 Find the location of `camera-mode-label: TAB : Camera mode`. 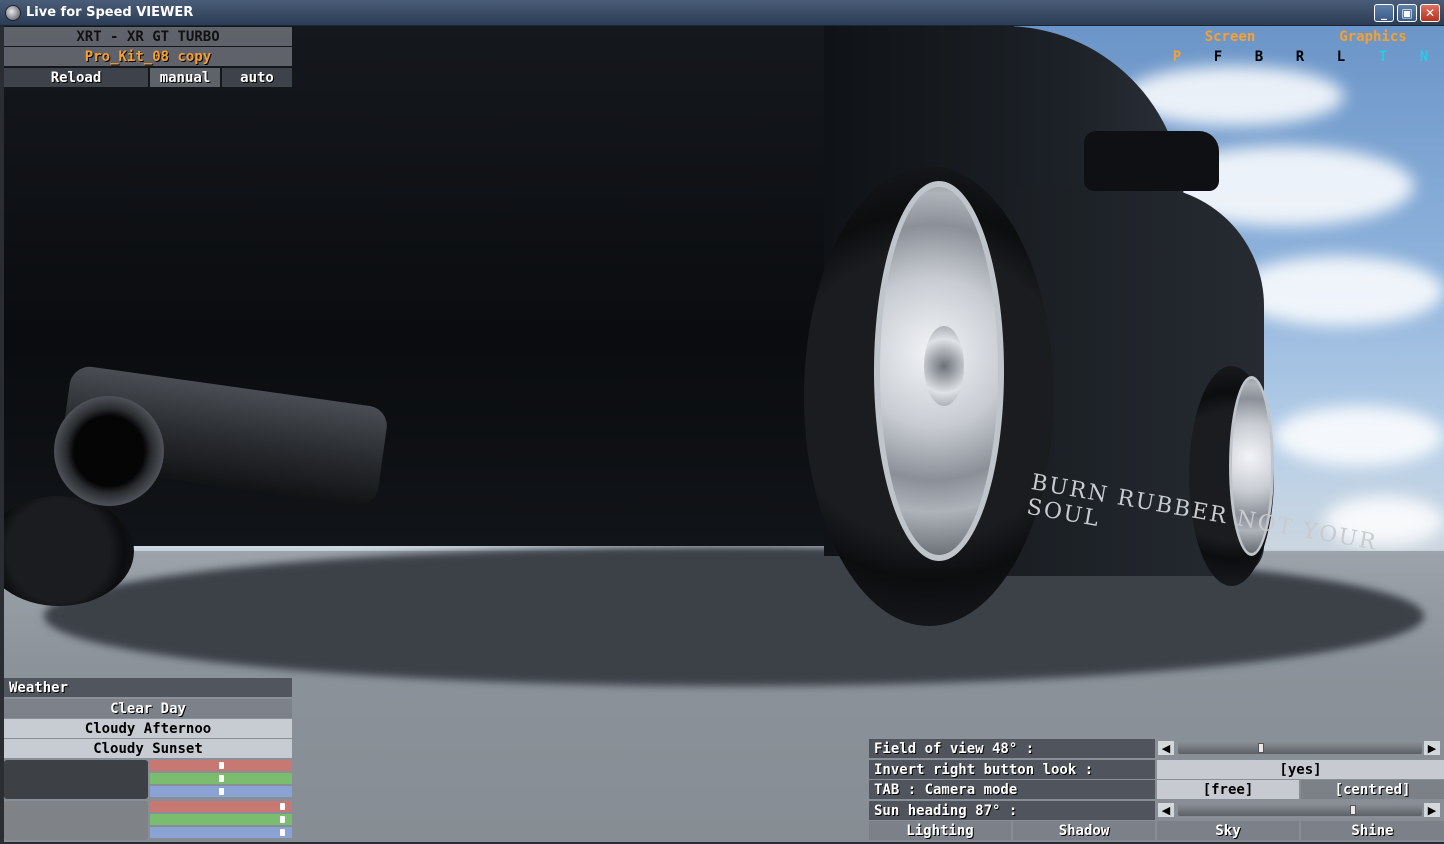

camera-mode-label: TAB : Camera mode is located at coordinates (1012, 789).